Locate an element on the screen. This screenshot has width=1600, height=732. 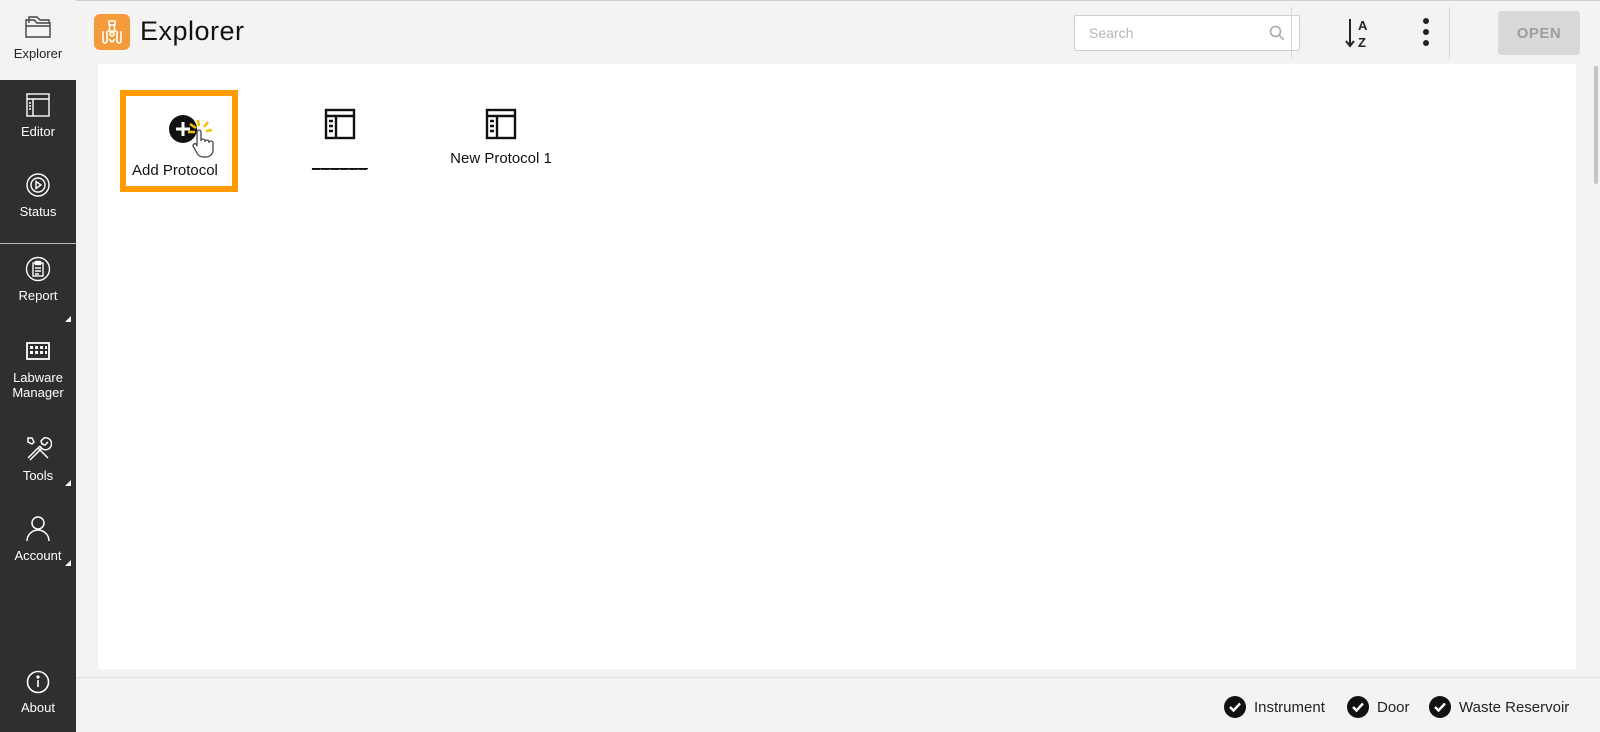
sidebar-item-about: About is located at coordinates (38, 698).